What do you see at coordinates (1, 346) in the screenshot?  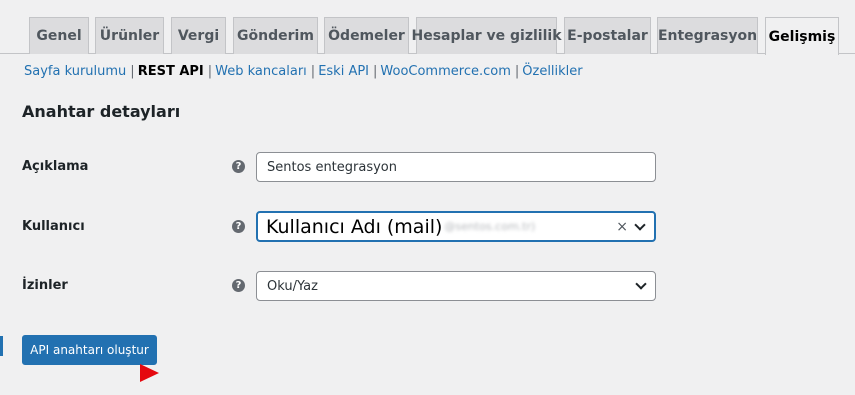 I see `left-edge-marker` at bounding box center [1, 346].